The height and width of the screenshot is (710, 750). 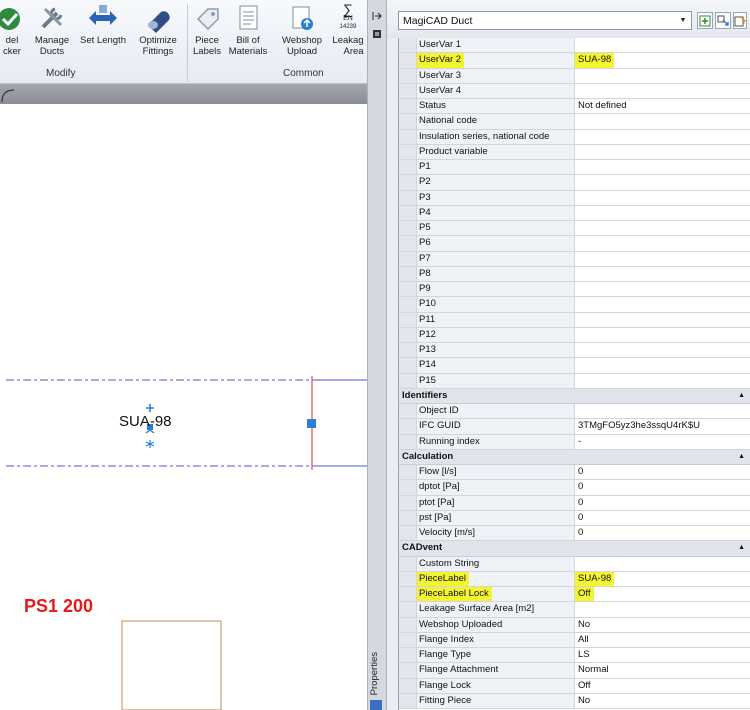 I want to click on property-value: Normal, so click(x=662, y=670).